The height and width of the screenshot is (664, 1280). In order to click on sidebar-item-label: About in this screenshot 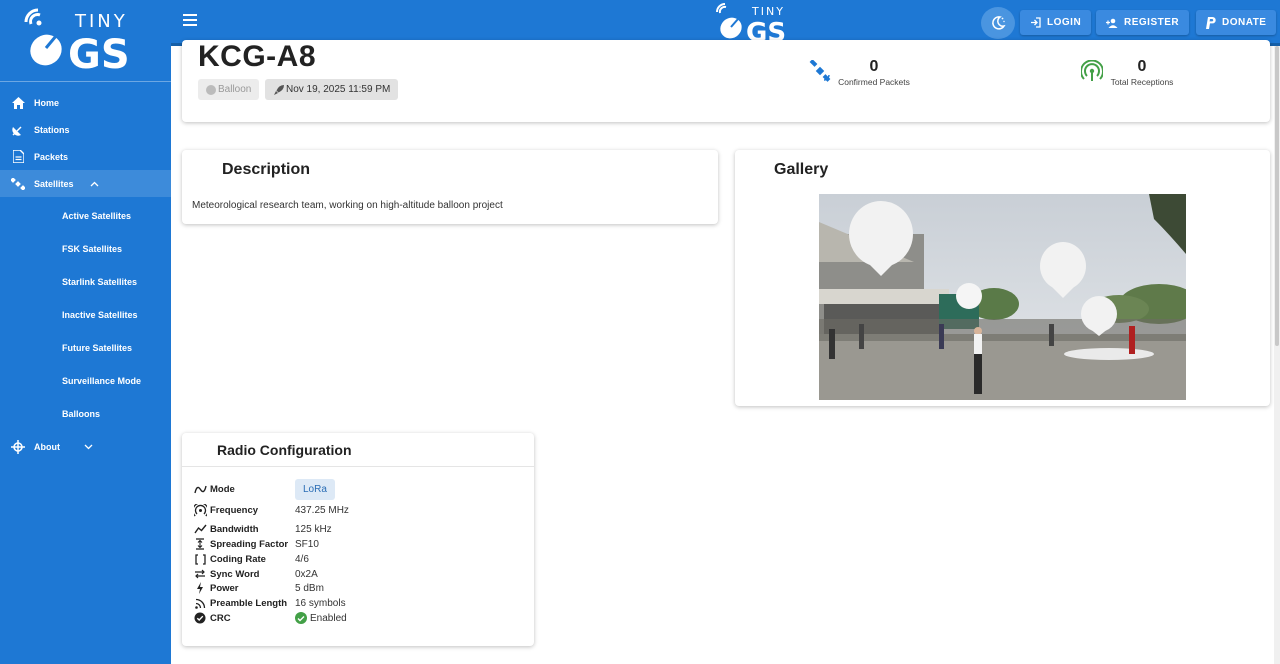, I will do `click(47, 446)`.